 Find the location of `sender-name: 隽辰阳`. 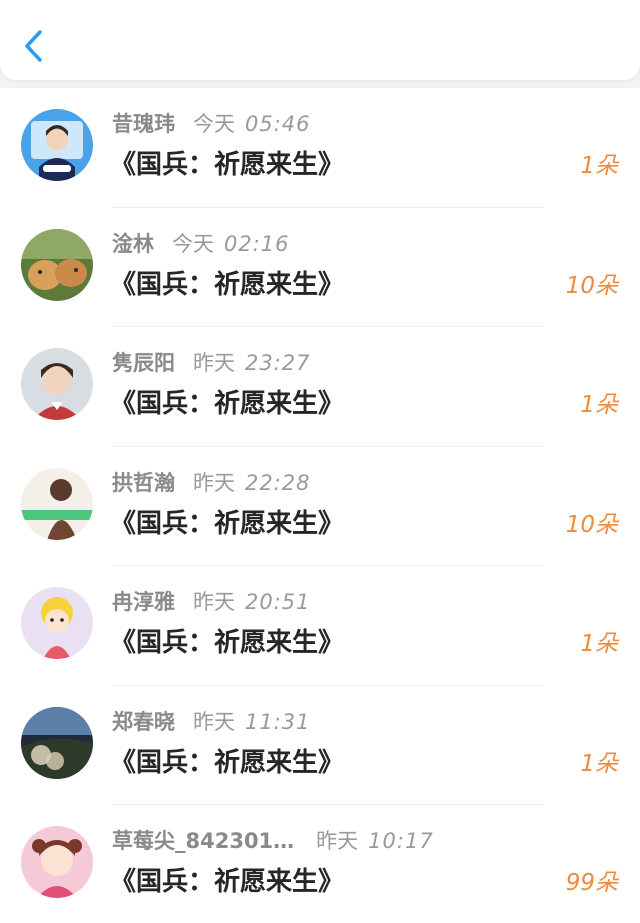

sender-name: 隽辰阳 is located at coordinates (143, 363).